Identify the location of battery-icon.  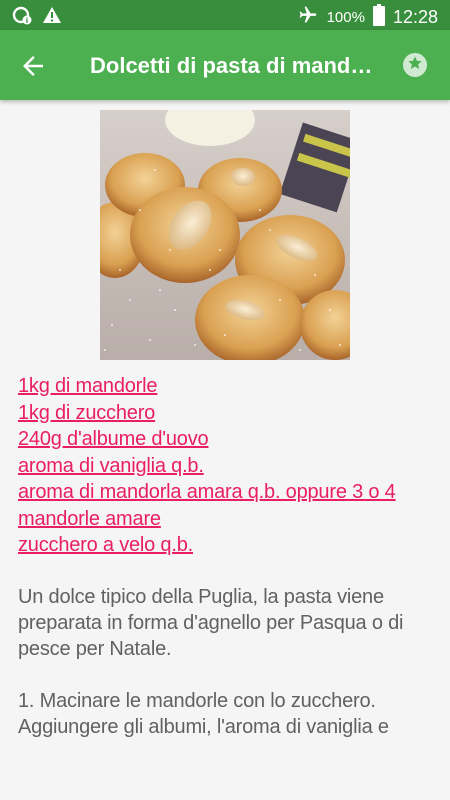
(378, 17).